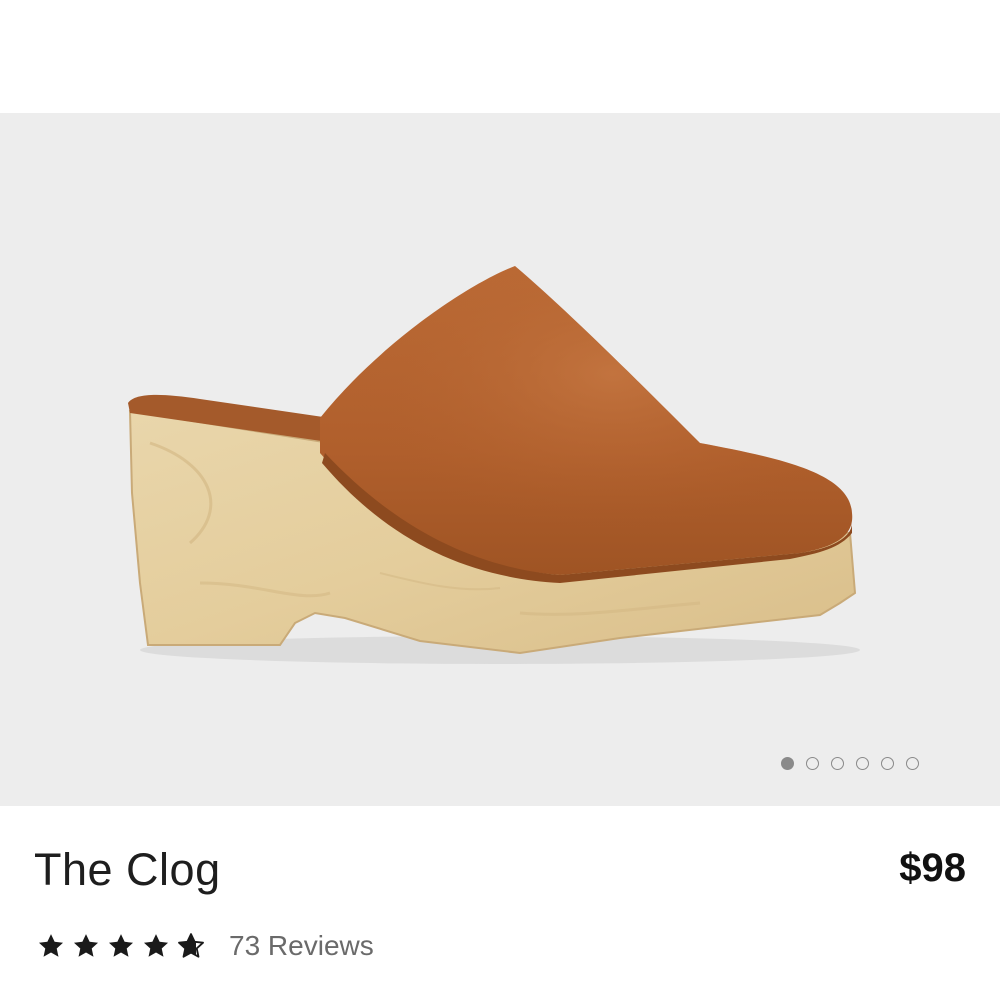  I want to click on star-rating, so click(121, 946).